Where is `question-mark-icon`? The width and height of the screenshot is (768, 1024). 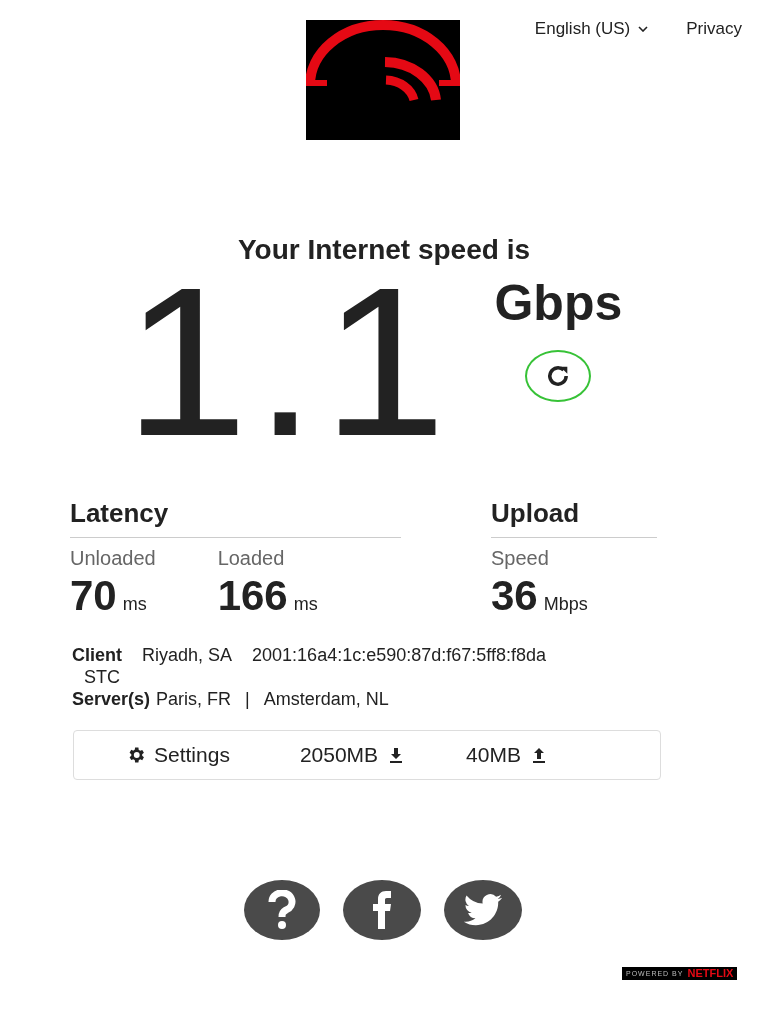 question-mark-icon is located at coordinates (282, 910).